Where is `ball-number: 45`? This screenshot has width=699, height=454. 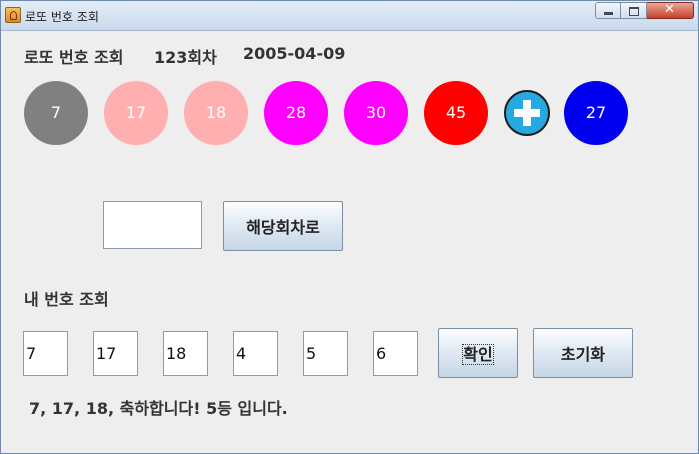 ball-number: 45 is located at coordinates (456, 112).